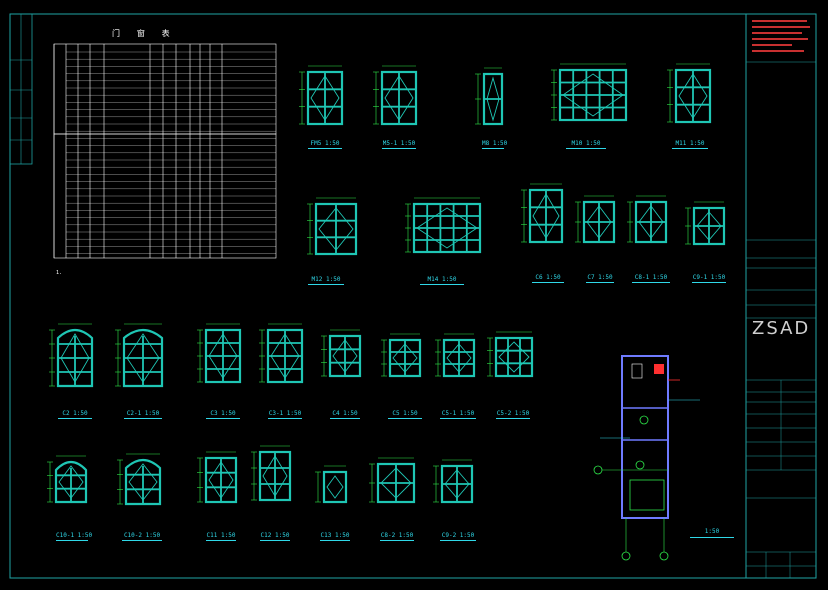 This screenshot has width=828, height=590. What do you see at coordinates (71, 355) in the screenshot?
I see `window-c2` at bounding box center [71, 355].